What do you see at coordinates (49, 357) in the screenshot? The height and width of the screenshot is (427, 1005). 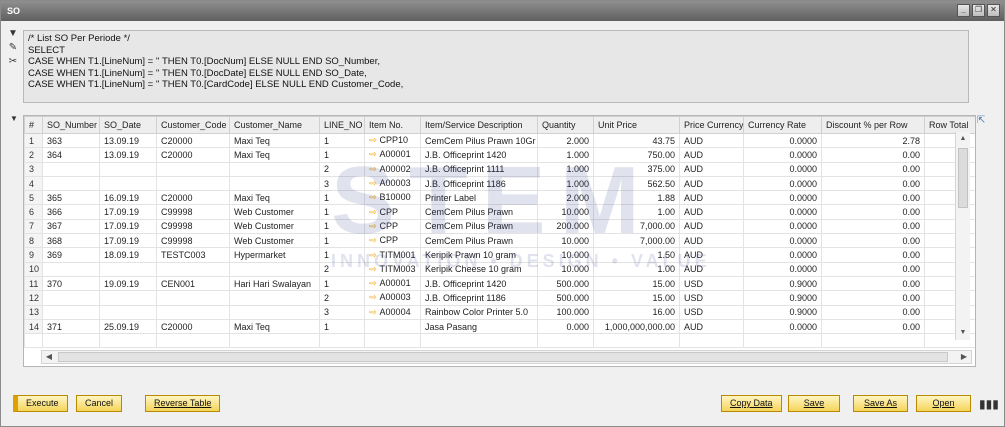 I see `scroll-left-icon: ◀` at bounding box center [49, 357].